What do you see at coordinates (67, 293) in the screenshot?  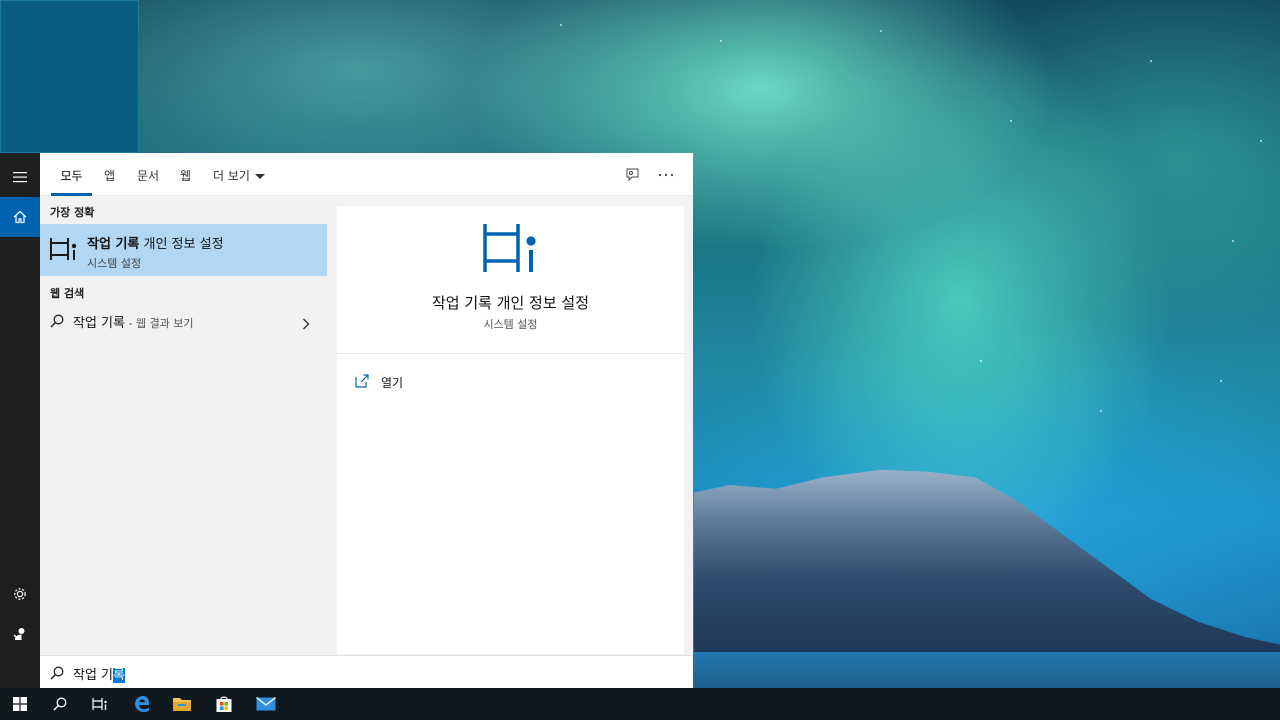 I see `web-search-heading: 웹 검색` at bounding box center [67, 293].